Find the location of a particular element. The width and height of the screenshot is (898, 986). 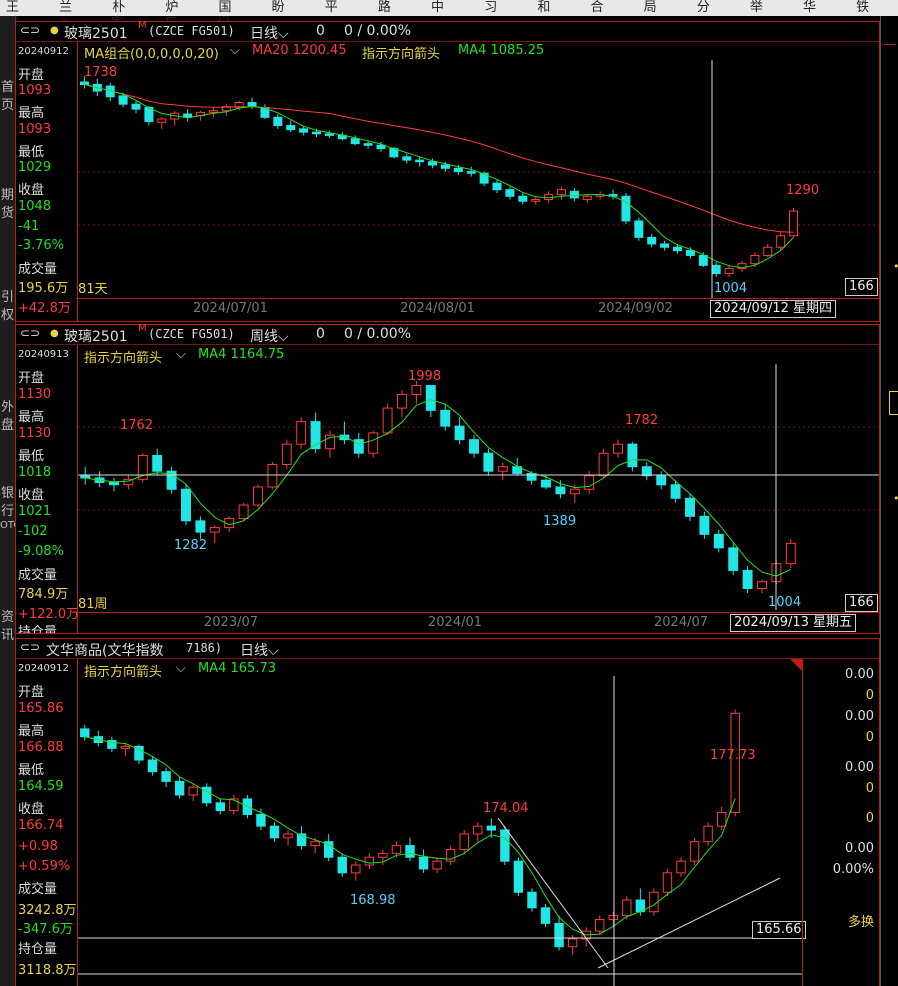

axis-tick: 2024/07/01 is located at coordinates (230, 308).